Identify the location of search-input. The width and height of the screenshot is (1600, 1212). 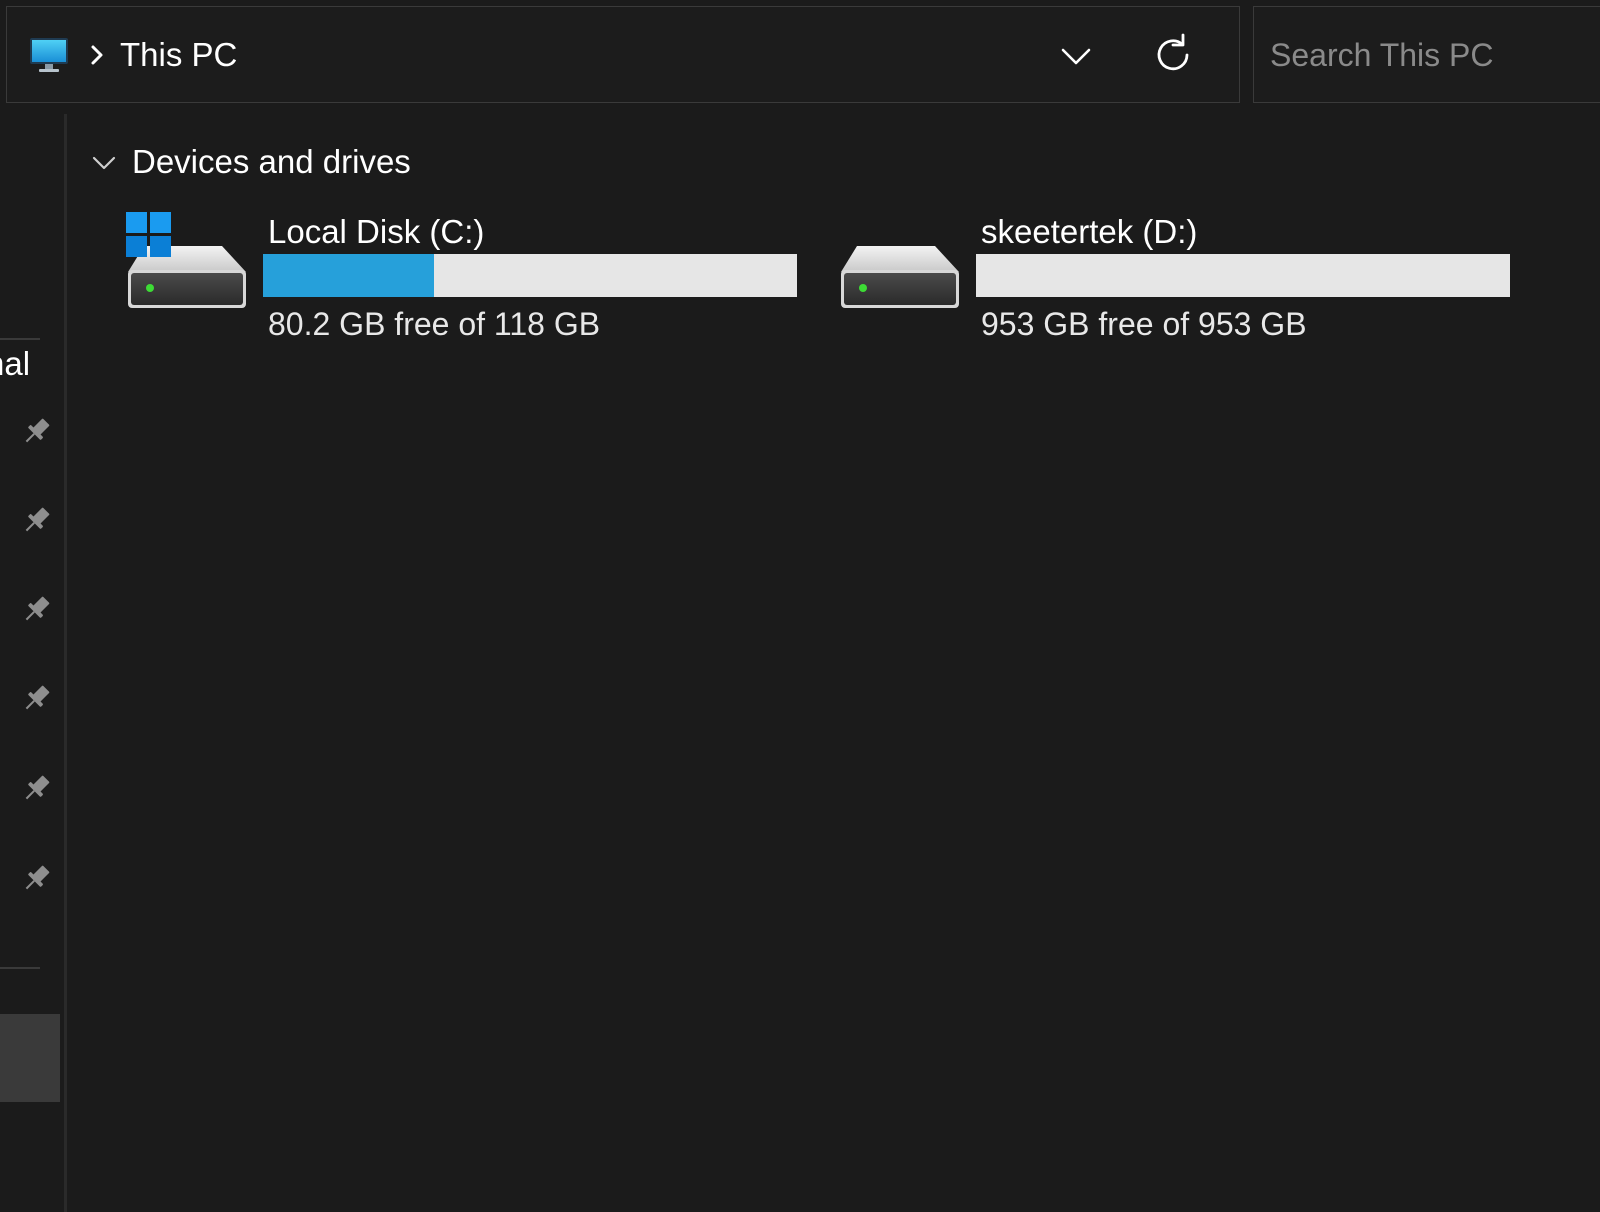
(1430, 55).